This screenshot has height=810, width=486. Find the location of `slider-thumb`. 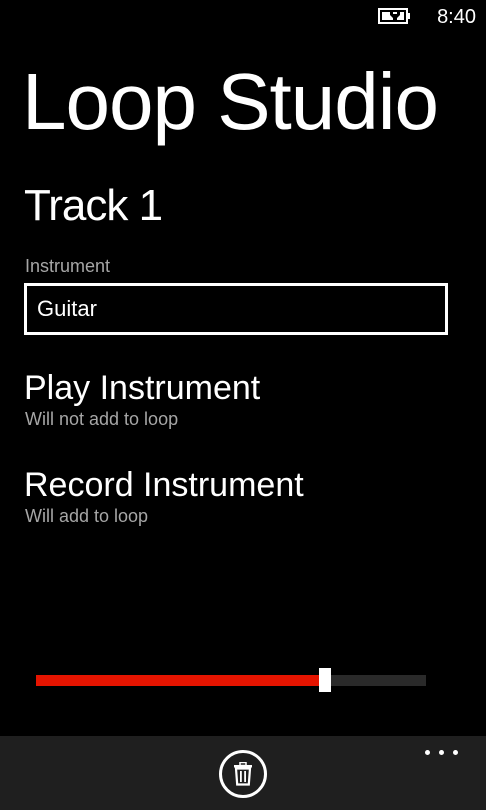

slider-thumb is located at coordinates (324, 680).